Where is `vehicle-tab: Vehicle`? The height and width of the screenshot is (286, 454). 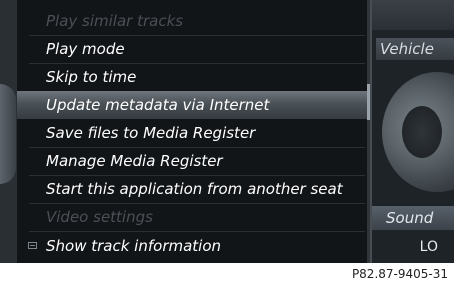
vehicle-tab: Vehicle is located at coordinates (415, 49).